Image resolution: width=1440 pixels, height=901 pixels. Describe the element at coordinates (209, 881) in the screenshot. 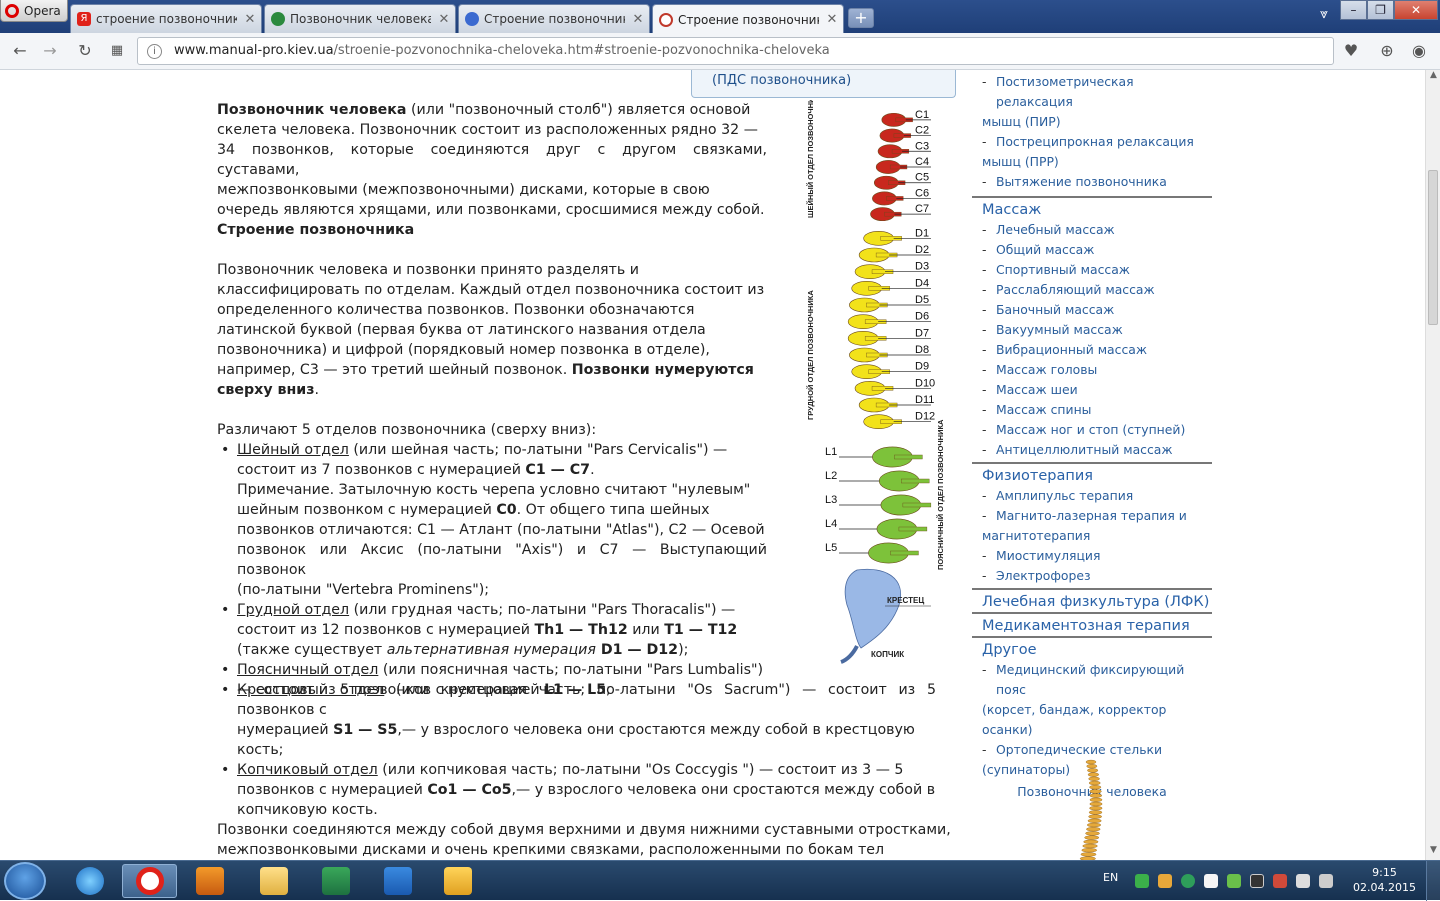

I see `media-player-icon` at that location.